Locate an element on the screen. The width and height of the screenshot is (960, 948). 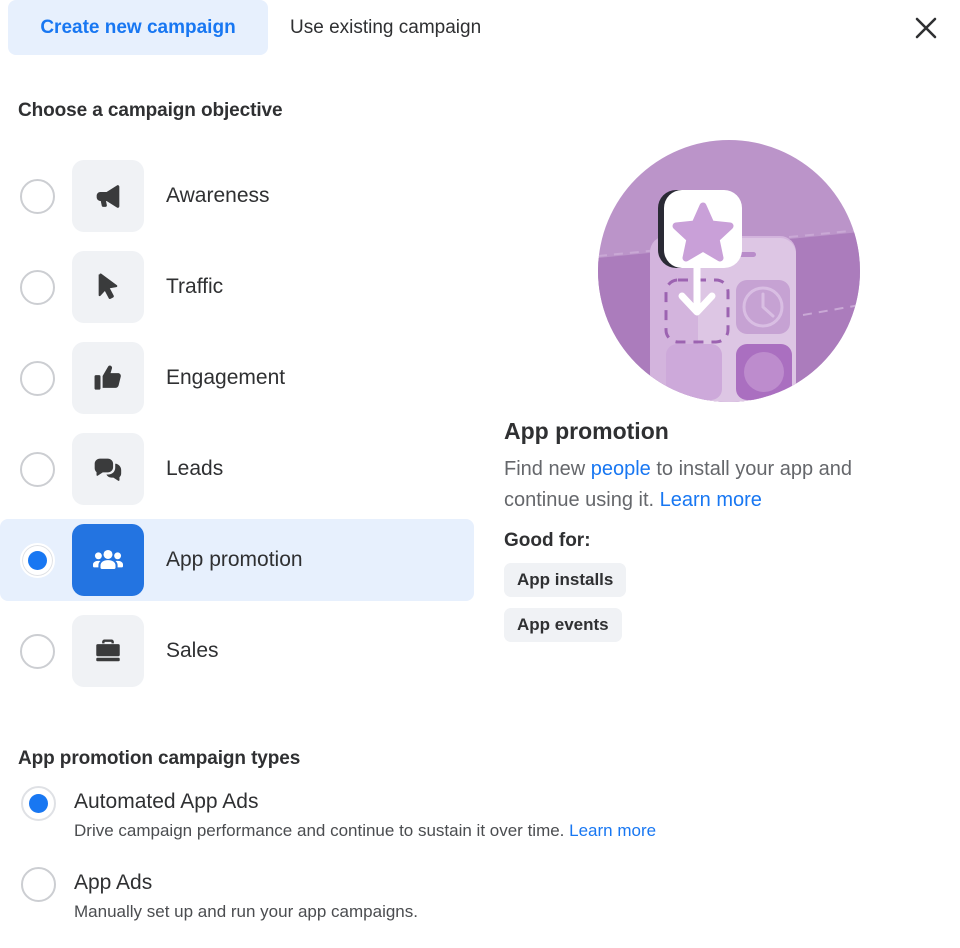
objective-label-awareness: Awareness is located at coordinates (218, 195).